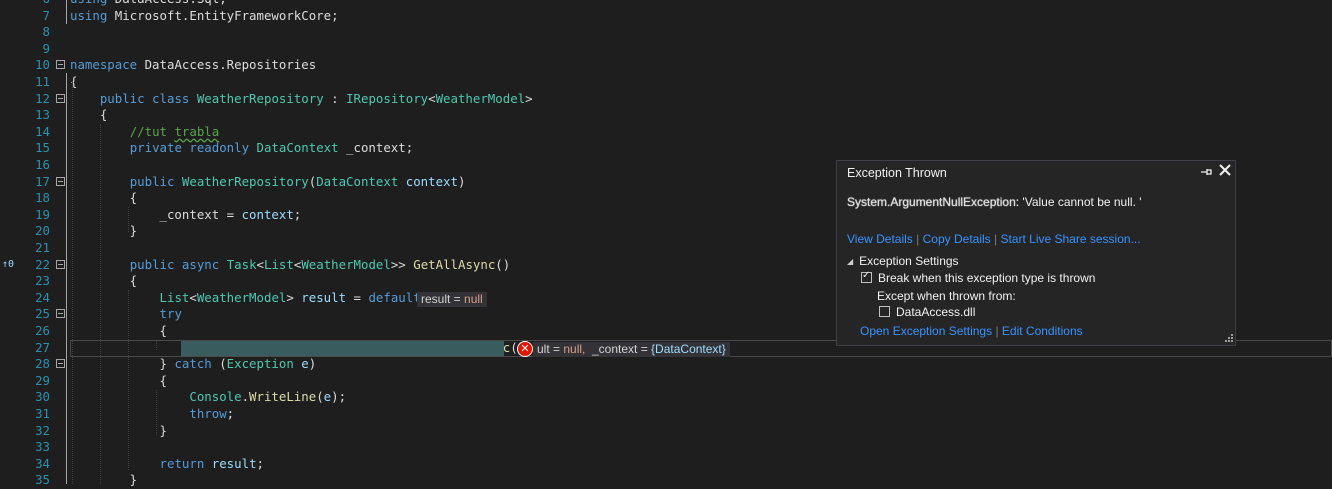 The height and width of the screenshot is (489, 1332). What do you see at coordinates (42, 364) in the screenshot?
I see `line-number: 28` at bounding box center [42, 364].